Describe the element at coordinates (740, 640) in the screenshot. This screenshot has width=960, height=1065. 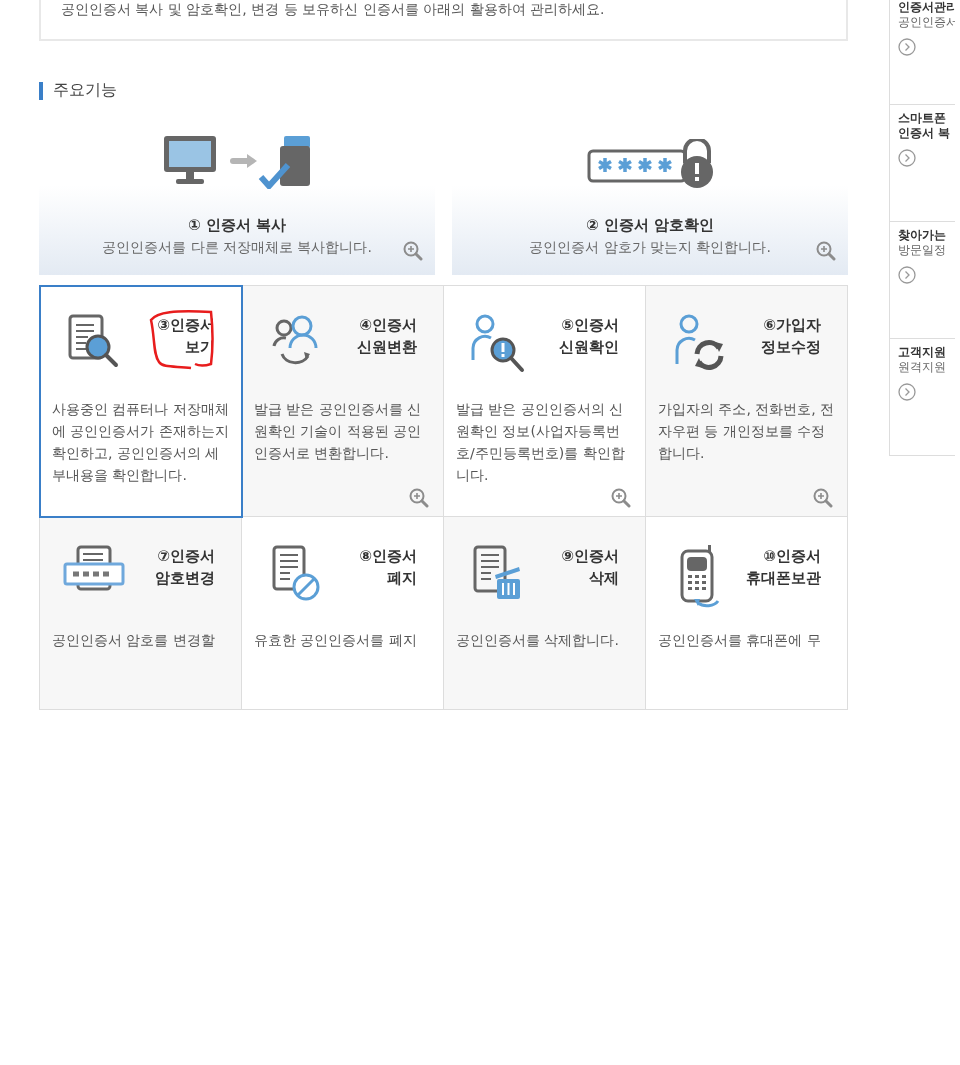
I see `feature-description: 공인인증서를 휴대폰에 무` at that location.